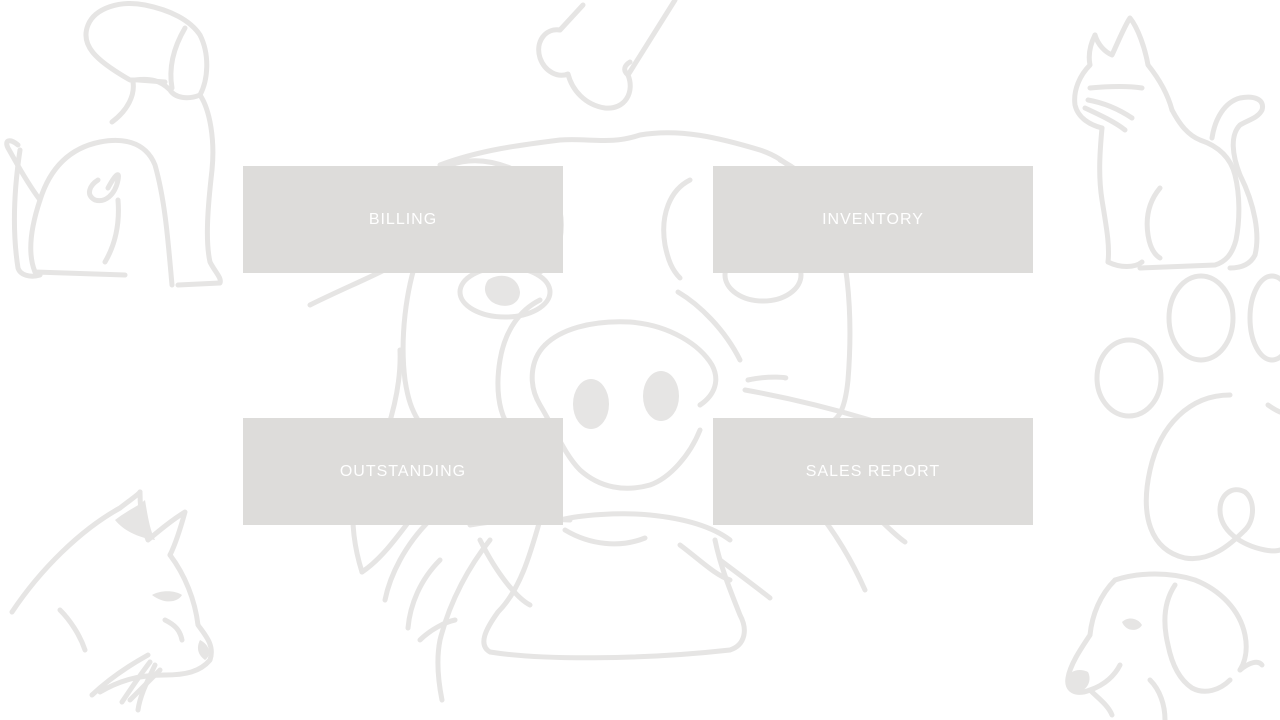 The width and height of the screenshot is (1280, 720). I want to click on sales-report-button-label: SALES REPORT, so click(873, 471).